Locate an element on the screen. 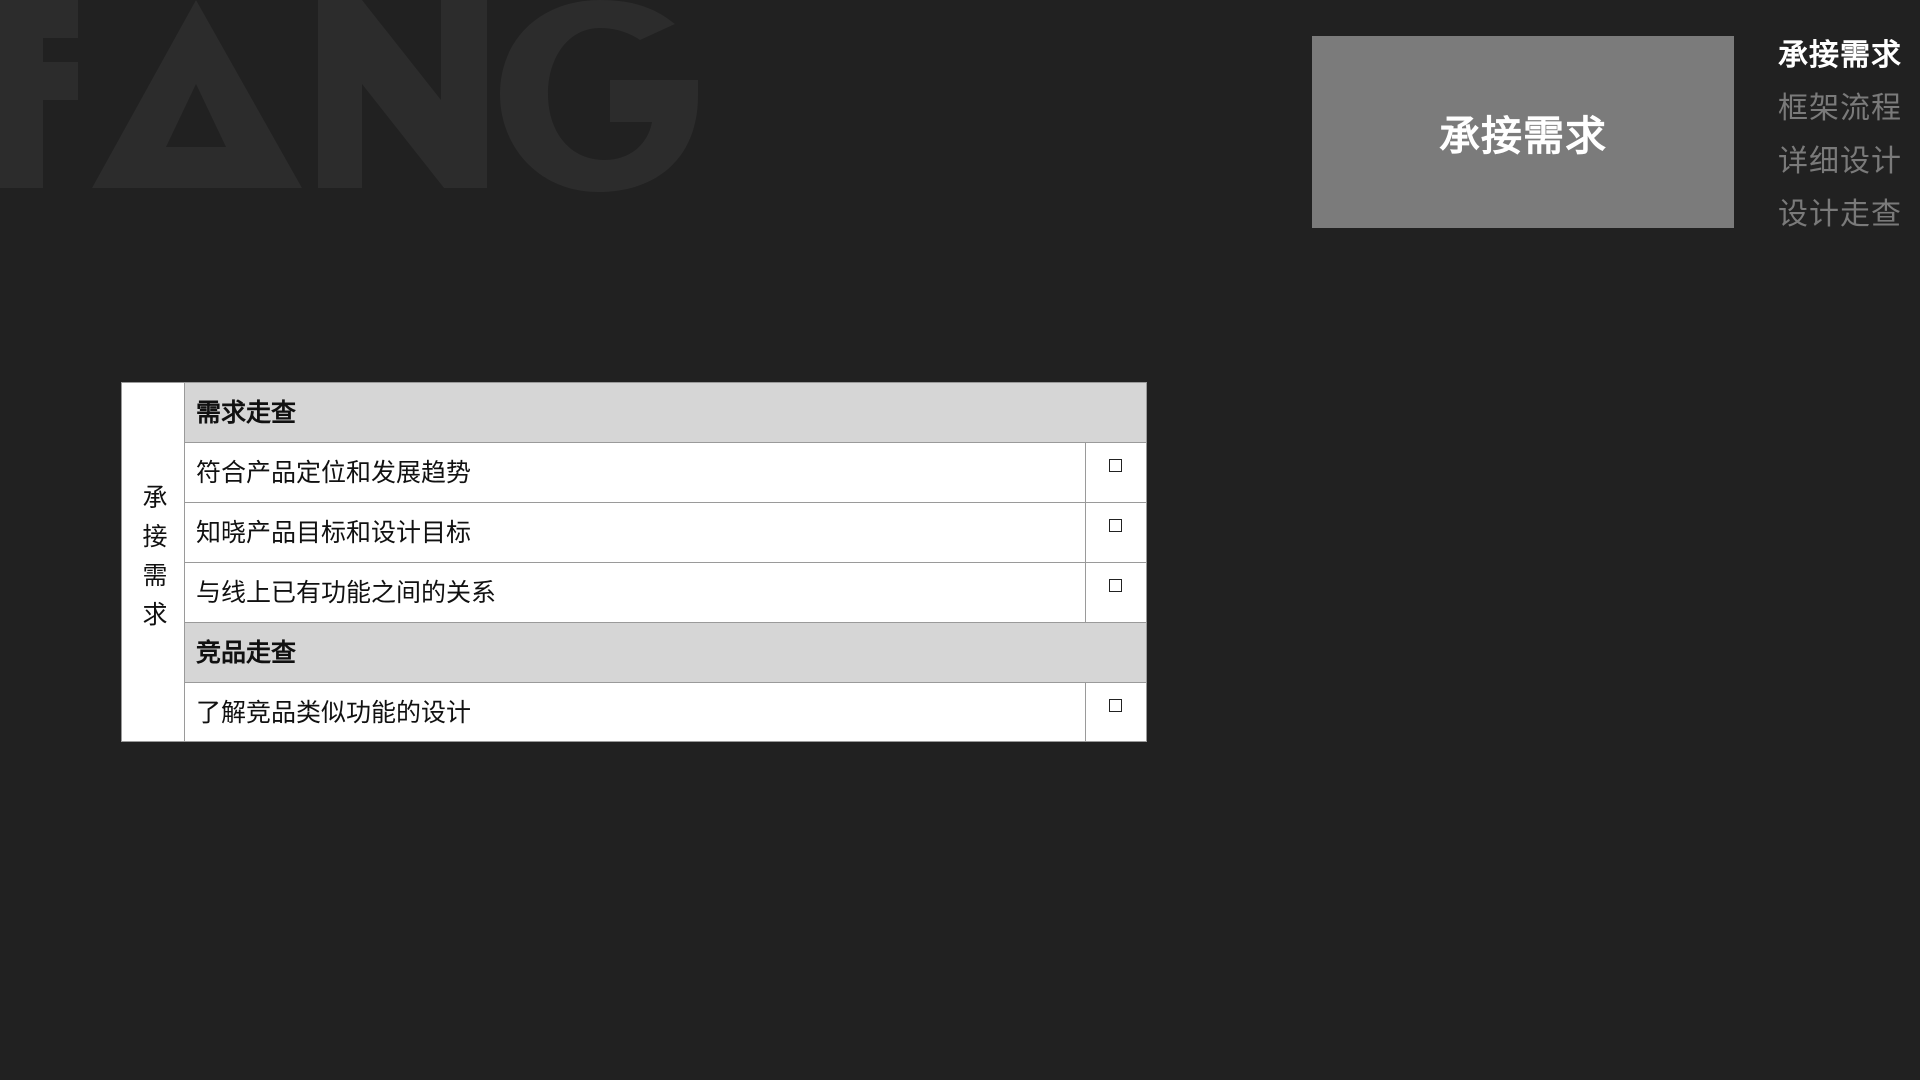 The image size is (1920, 1080). checklist-row: 与线上已有功能之间的关系 is located at coordinates (665, 593).